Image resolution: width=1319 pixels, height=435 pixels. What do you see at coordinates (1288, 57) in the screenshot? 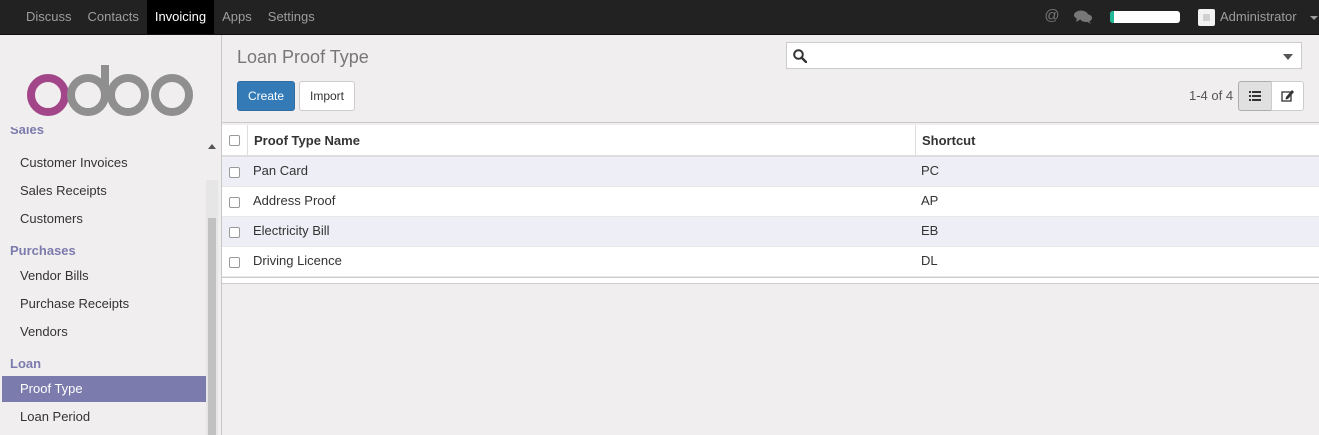
I see `search-options-toggle-icon` at bounding box center [1288, 57].